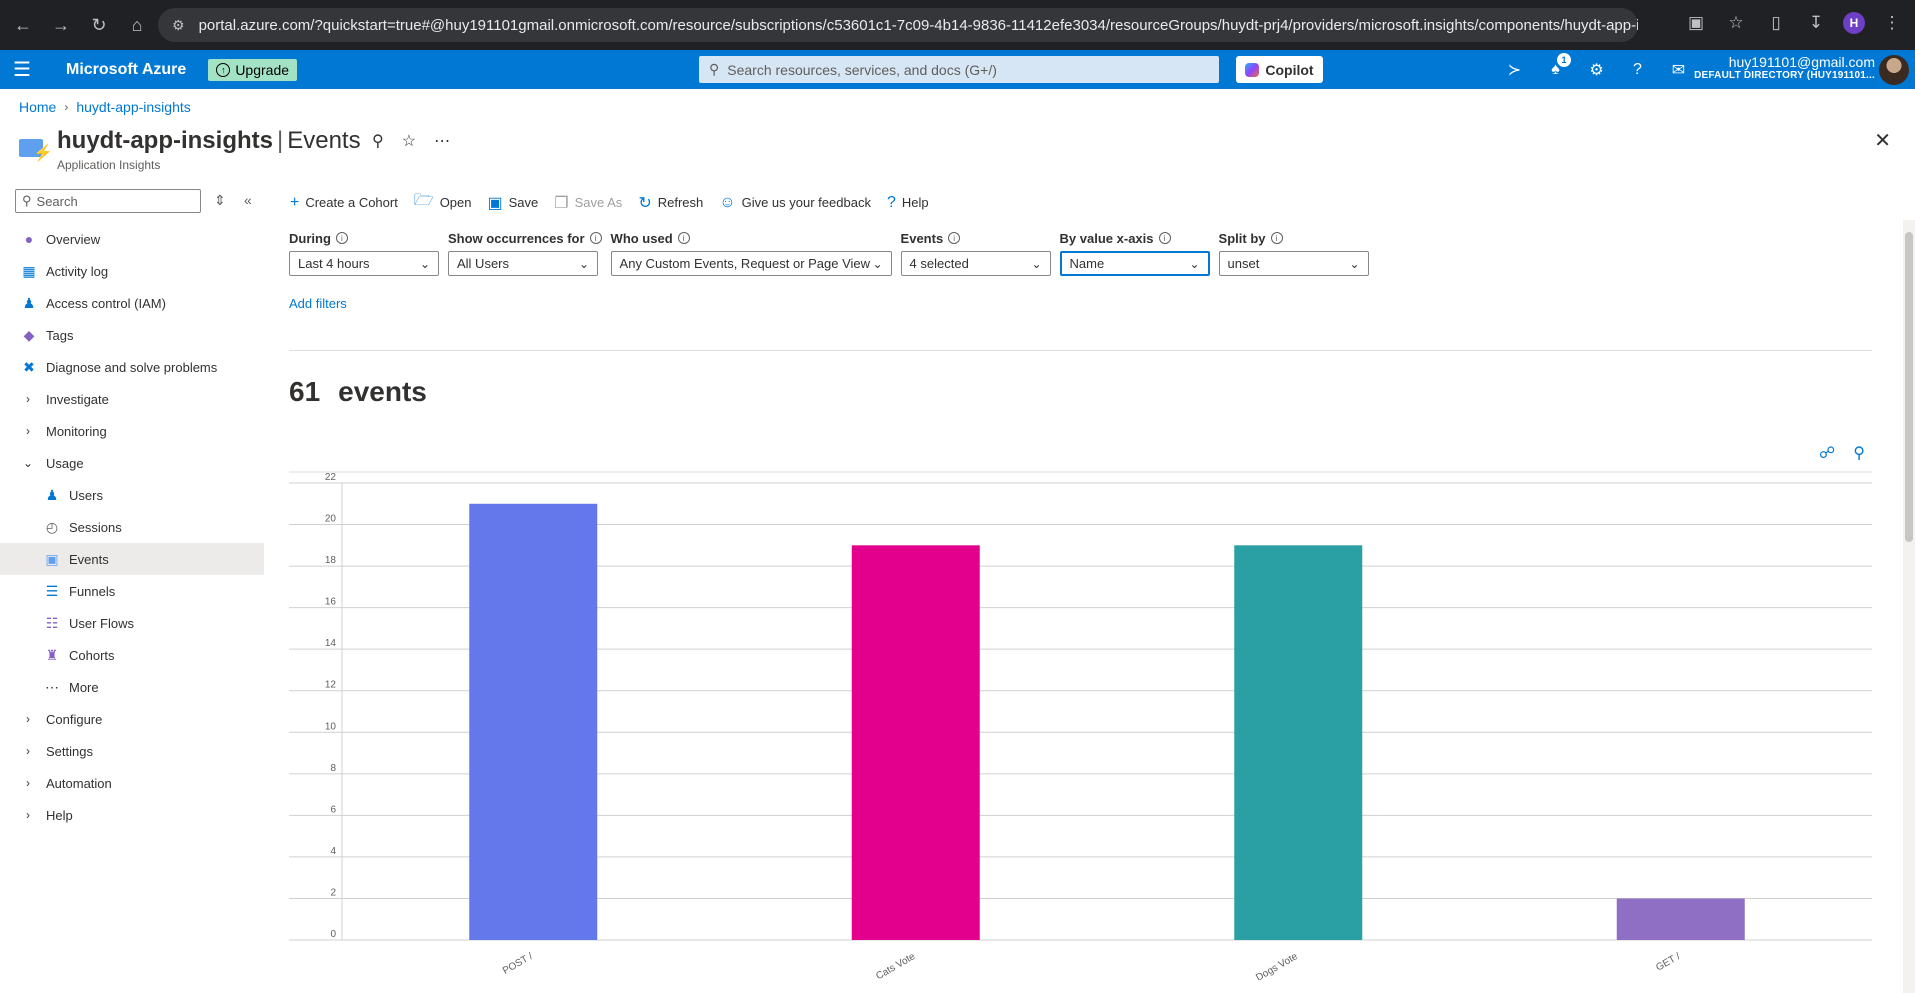 This screenshot has height=993, width=1915. What do you see at coordinates (908, 203) in the screenshot?
I see `help-button: ? Help` at bounding box center [908, 203].